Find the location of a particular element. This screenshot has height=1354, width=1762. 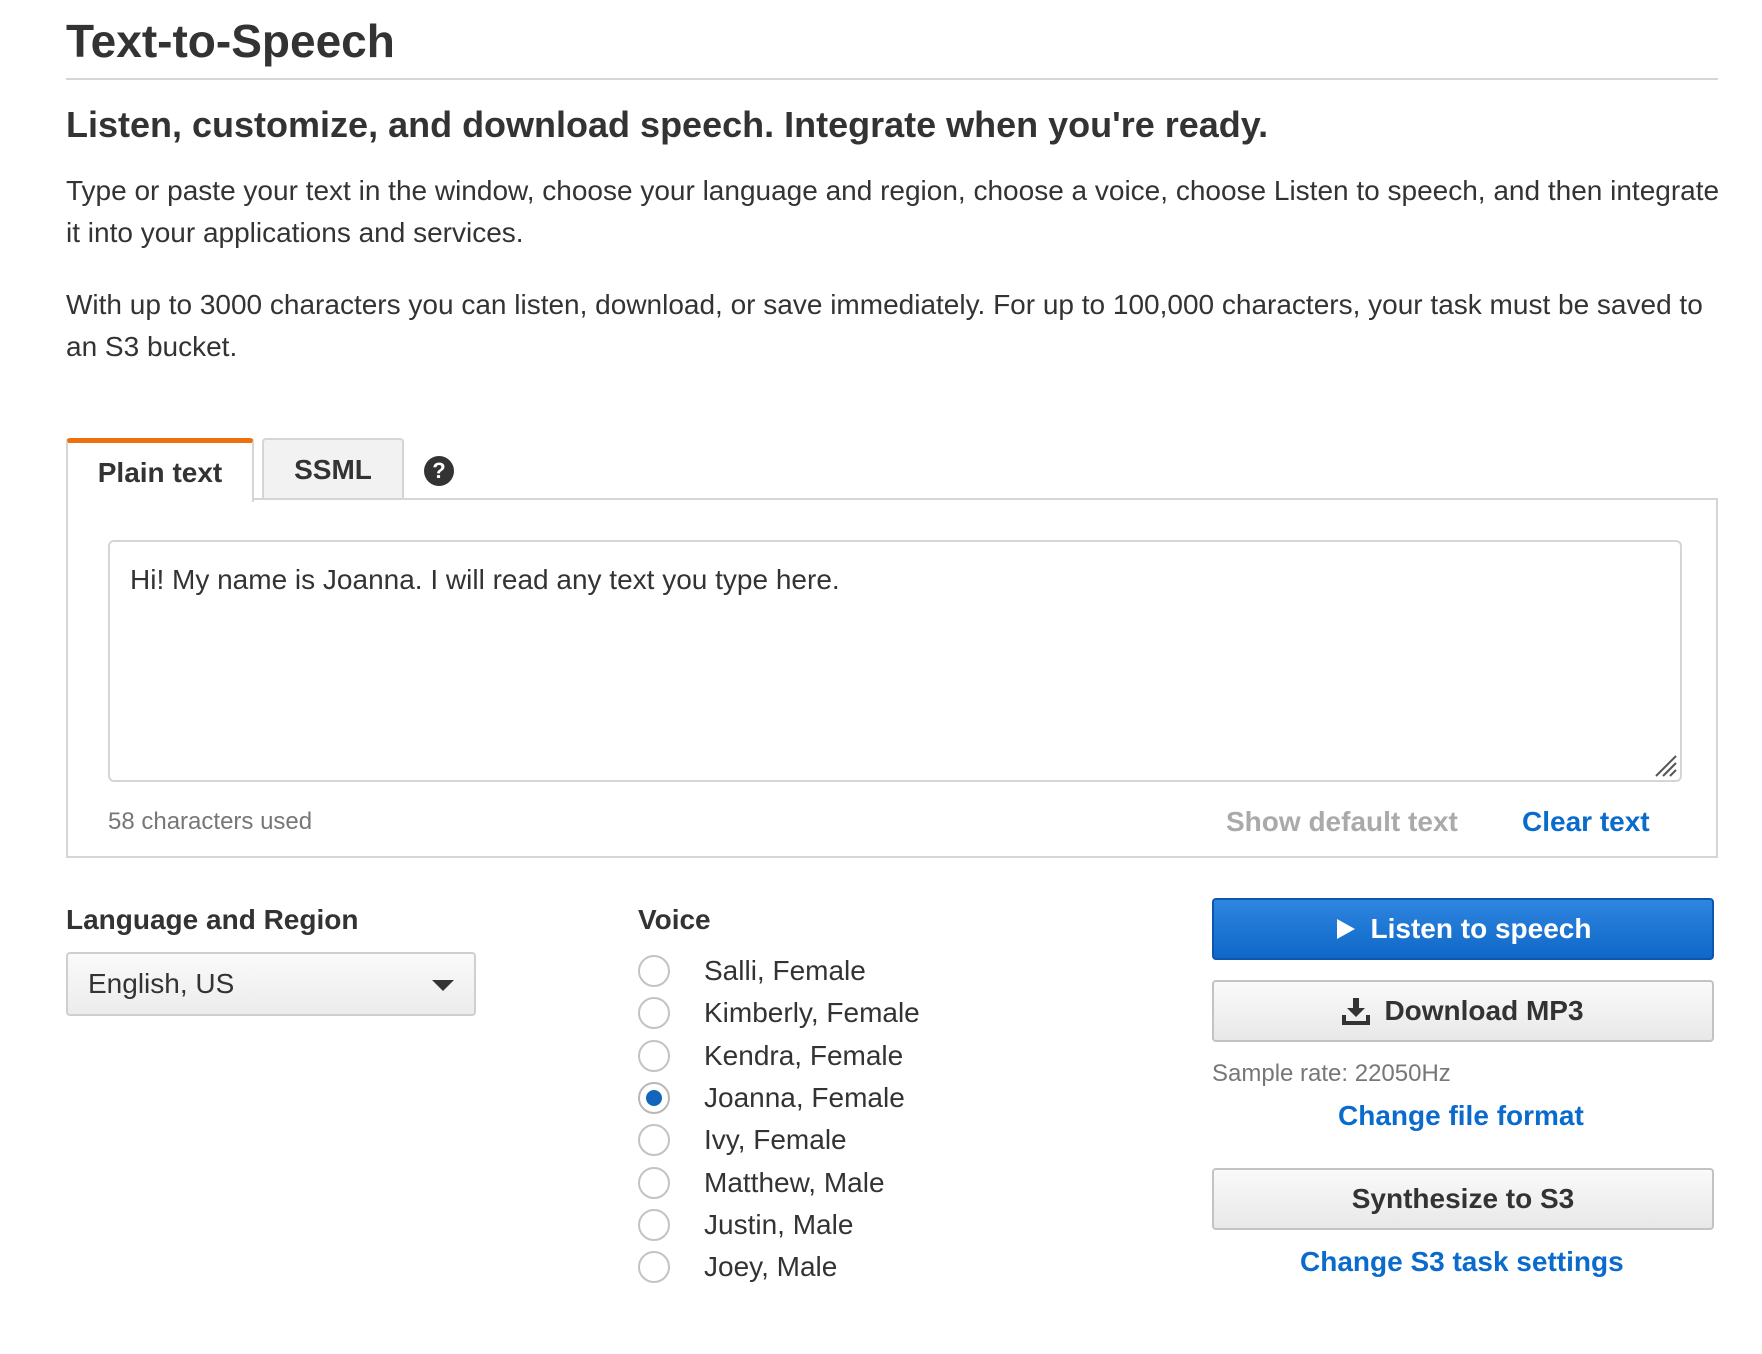

question-circle-icon: ? is located at coordinates (439, 471).